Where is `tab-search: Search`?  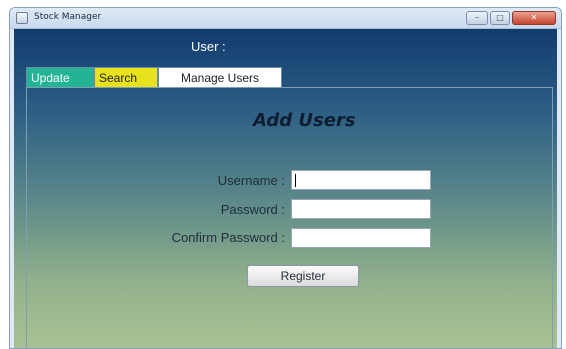 tab-search: Search is located at coordinates (126, 77).